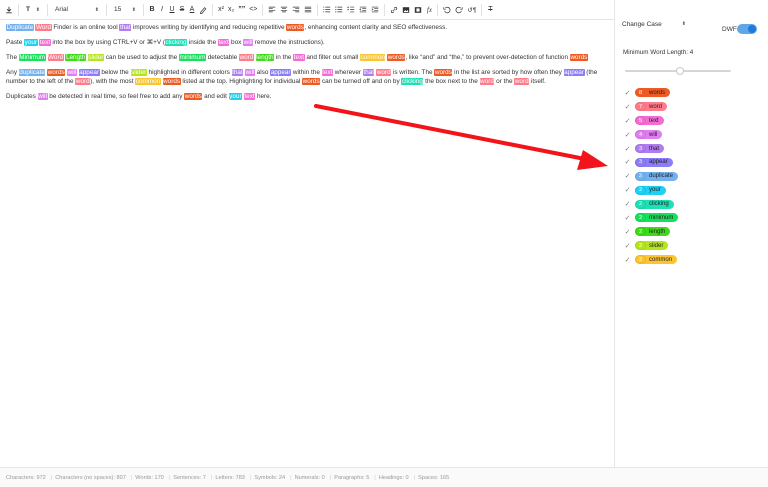  Describe the element at coordinates (651, 107) in the screenshot. I see `word-pill: 7 word` at that location.